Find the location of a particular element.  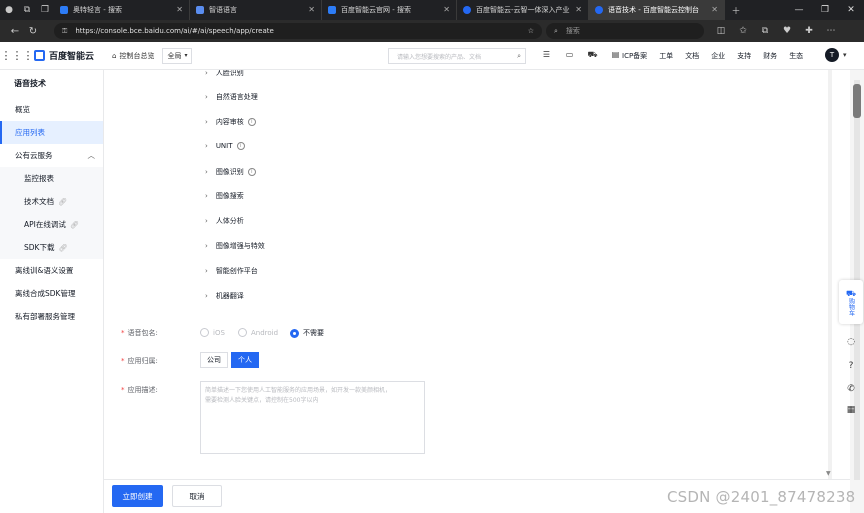

help-icon: ? is located at coordinates (851, 366).